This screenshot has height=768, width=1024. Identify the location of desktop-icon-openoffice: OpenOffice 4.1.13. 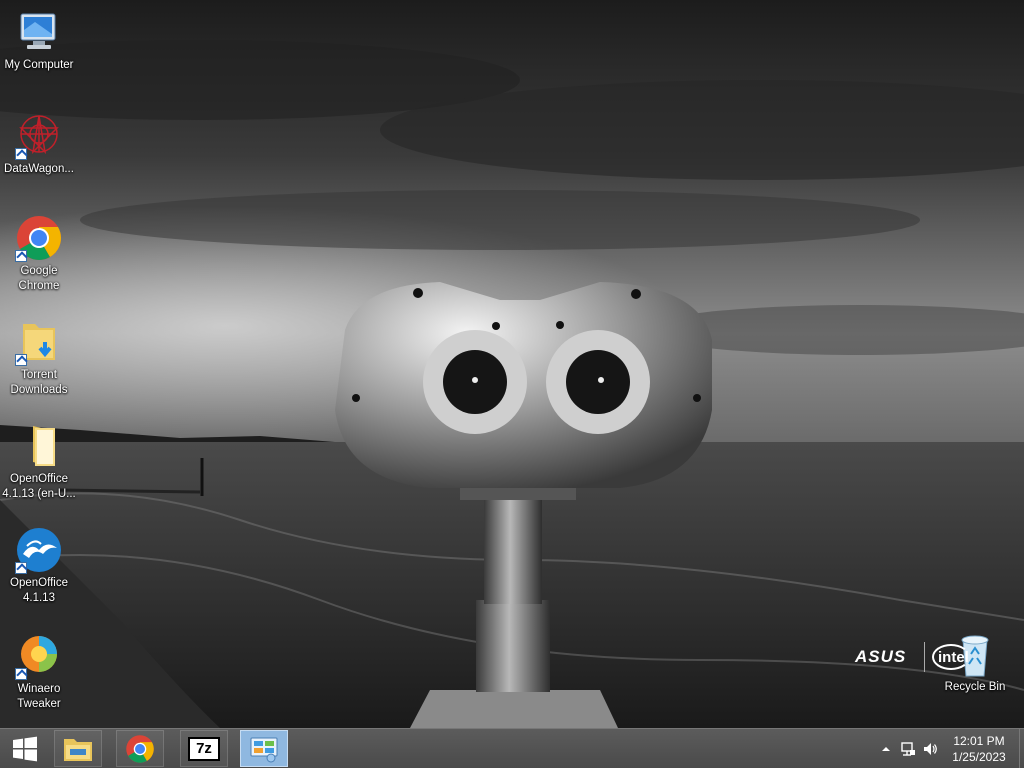
(39, 566).